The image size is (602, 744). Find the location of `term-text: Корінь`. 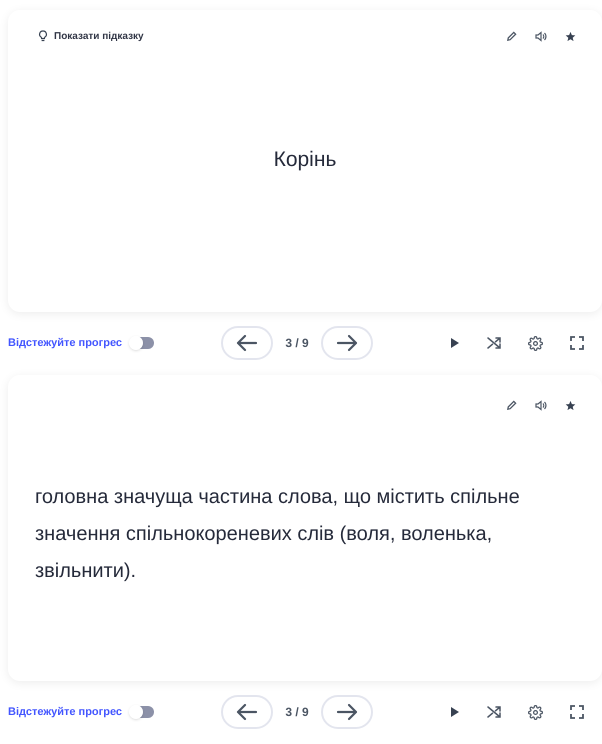

term-text: Корінь is located at coordinates (305, 160).